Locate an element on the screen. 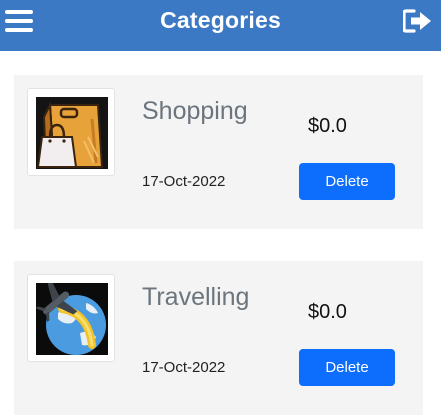  sign-out-icon is located at coordinates (417, 21).